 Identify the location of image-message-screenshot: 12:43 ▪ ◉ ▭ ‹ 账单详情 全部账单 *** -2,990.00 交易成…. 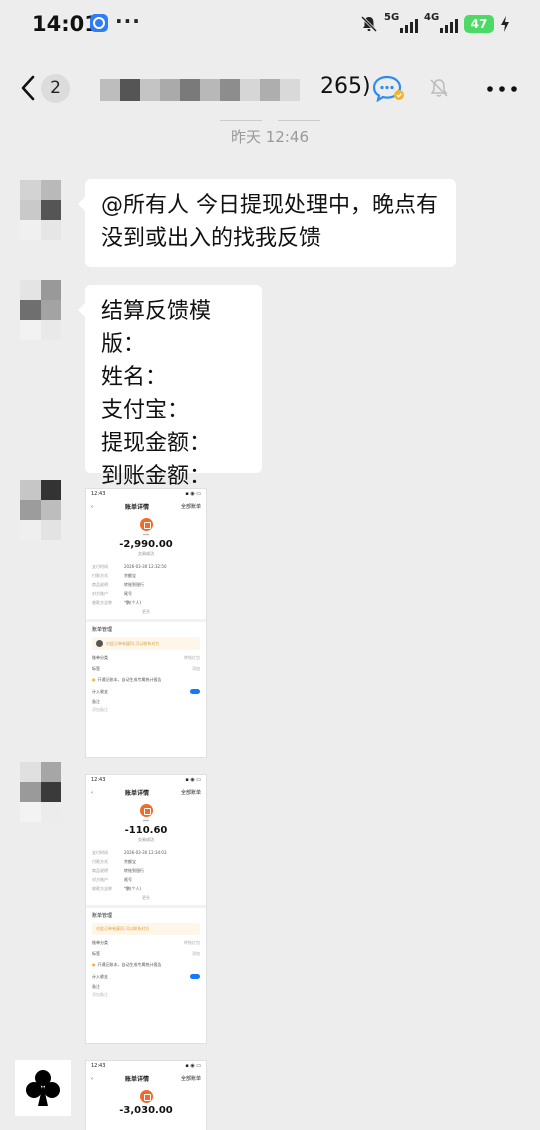
(146, 623).